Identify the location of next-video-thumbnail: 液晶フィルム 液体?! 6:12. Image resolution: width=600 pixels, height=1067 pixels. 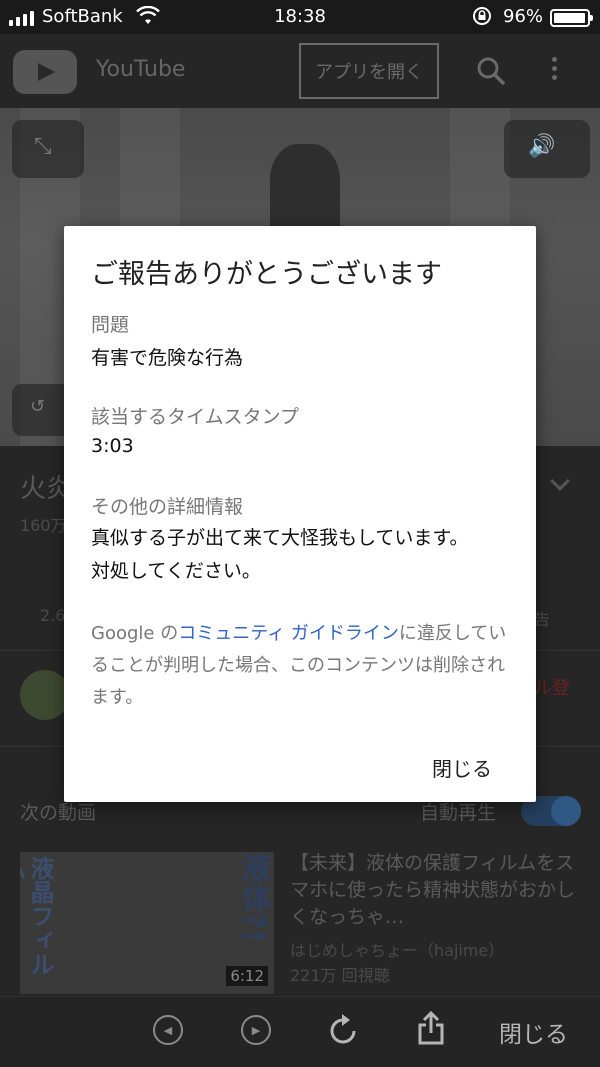
(147, 923).